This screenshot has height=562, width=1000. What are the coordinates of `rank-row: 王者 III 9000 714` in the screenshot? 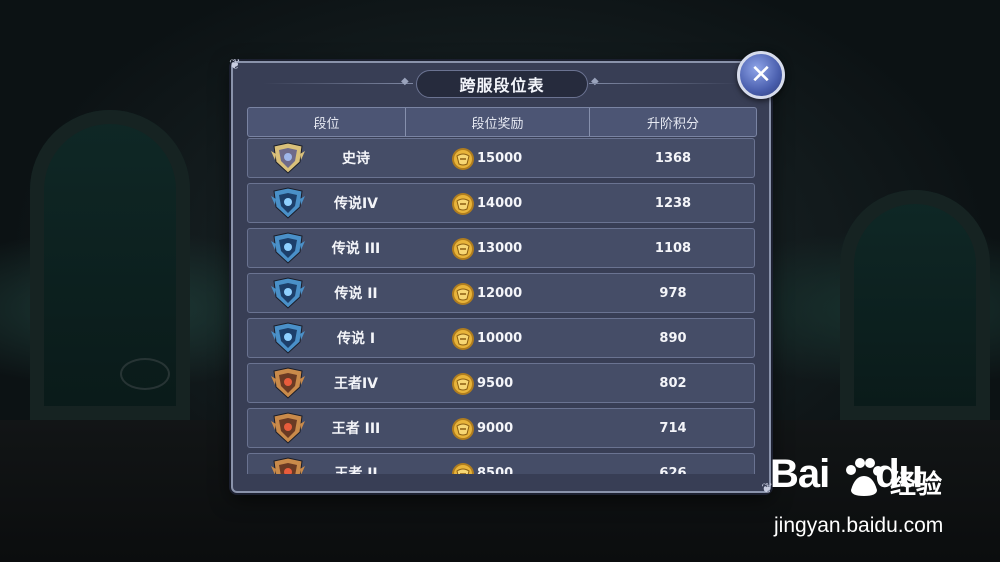 It's located at (501, 428).